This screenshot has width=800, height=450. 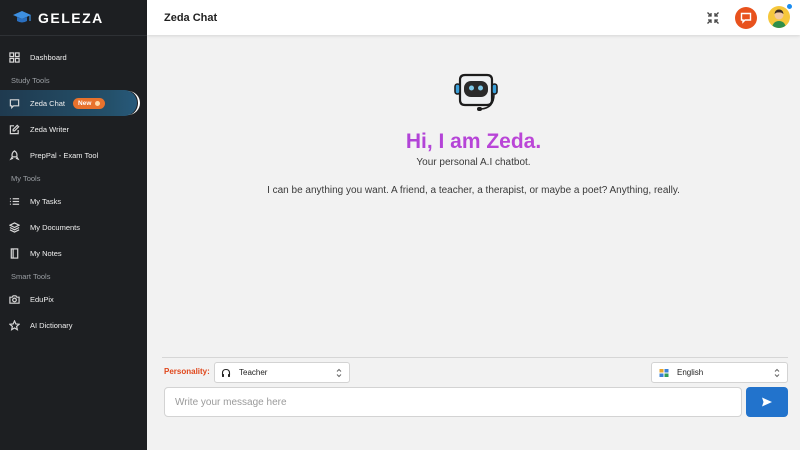 I want to click on brand-name: GELEZA, so click(x=71, y=17).